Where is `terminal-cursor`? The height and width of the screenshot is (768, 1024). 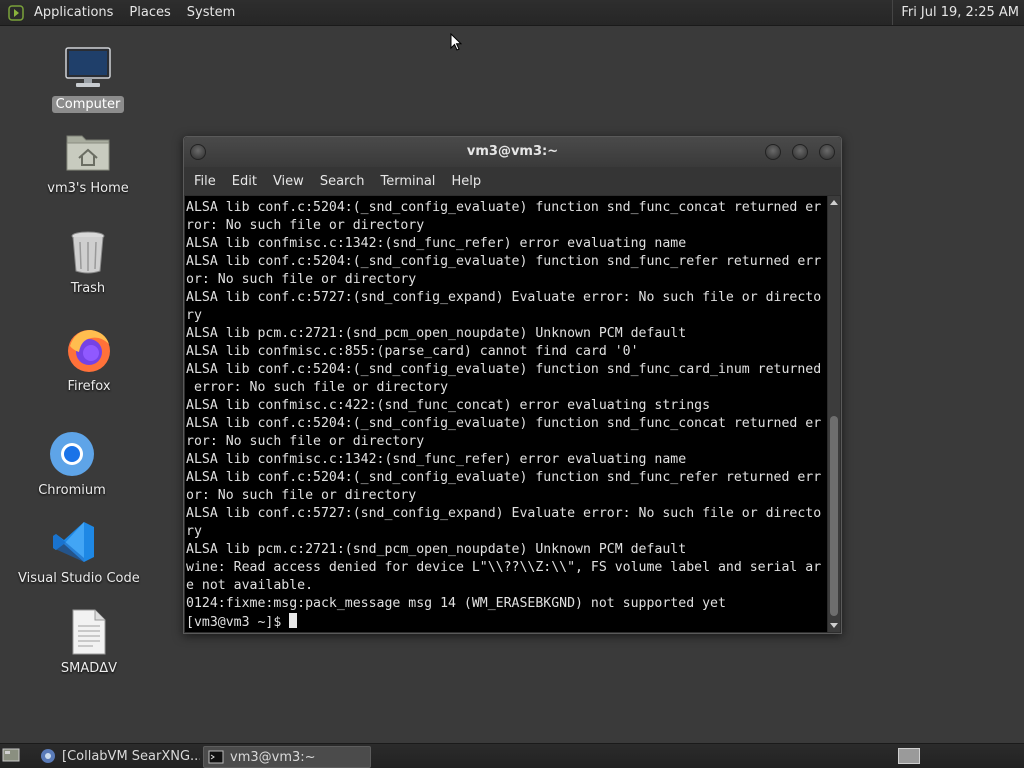 terminal-cursor is located at coordinates (293, 620).